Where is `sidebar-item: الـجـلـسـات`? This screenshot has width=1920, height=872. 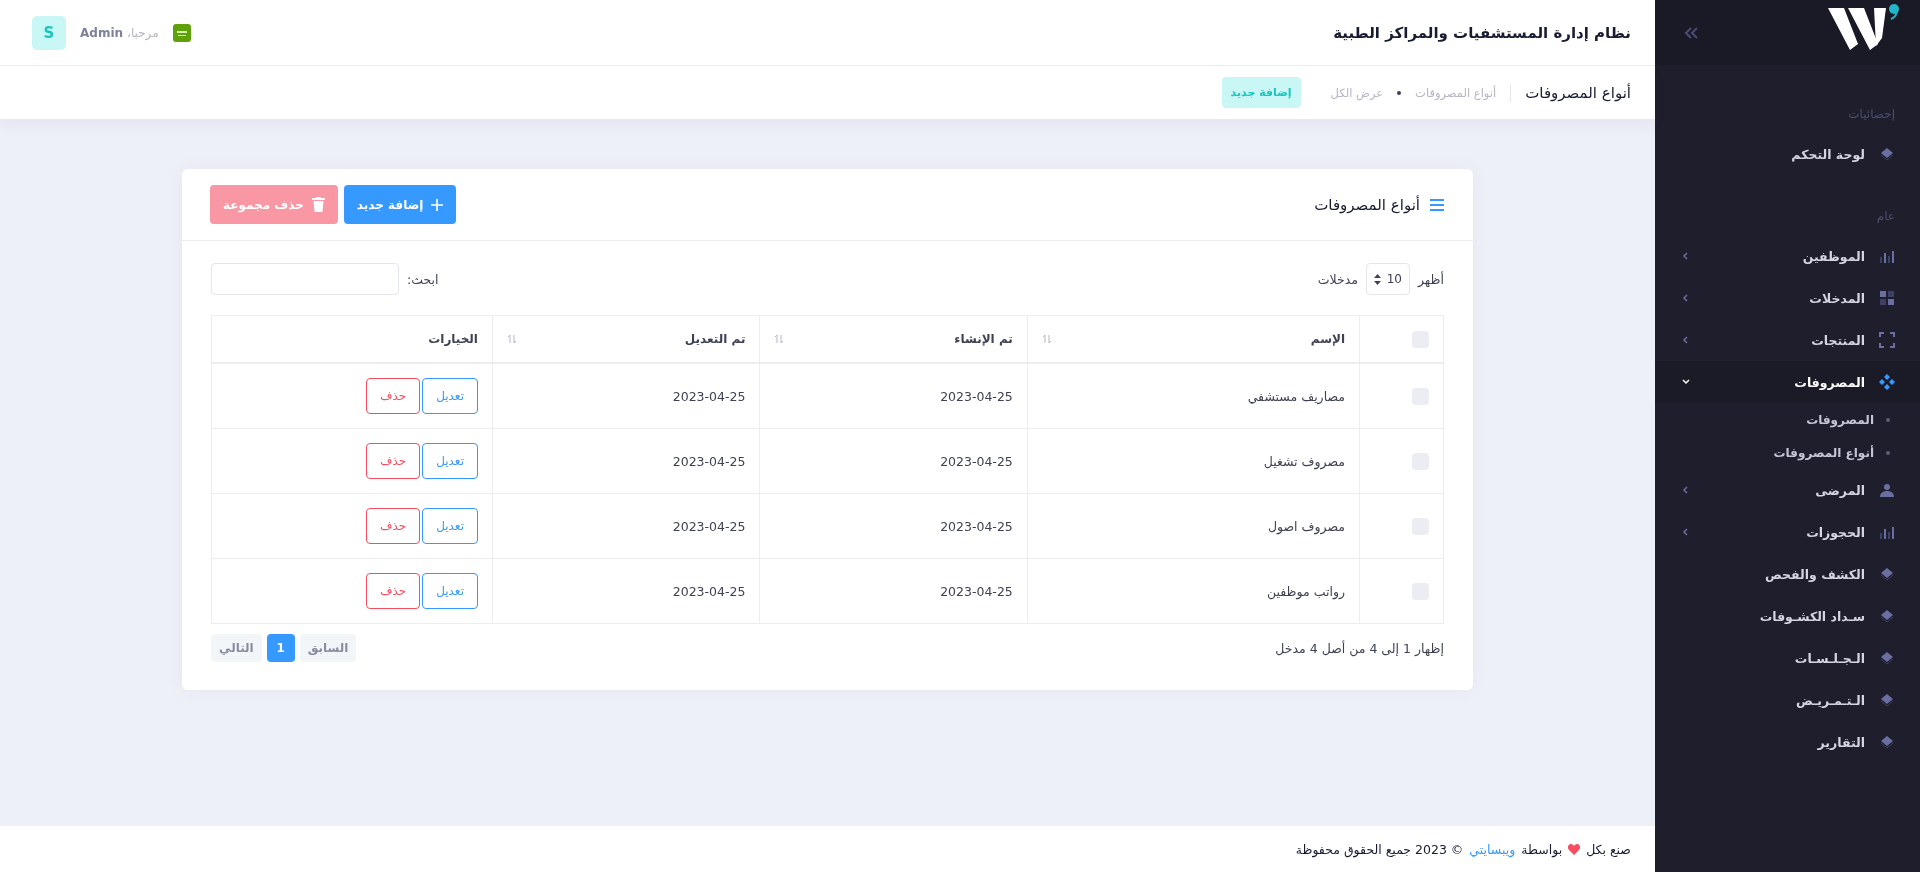 sidebar-item: الـجـلـسـات is located at coordinates (1787, 658).